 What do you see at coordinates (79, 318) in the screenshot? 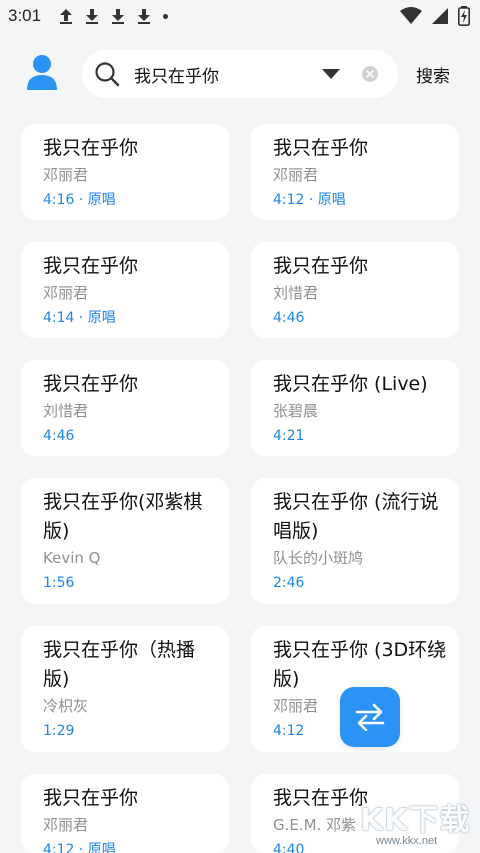
I see `song-meta: 4:14 · 原唱` at bounding box center [79, 318].